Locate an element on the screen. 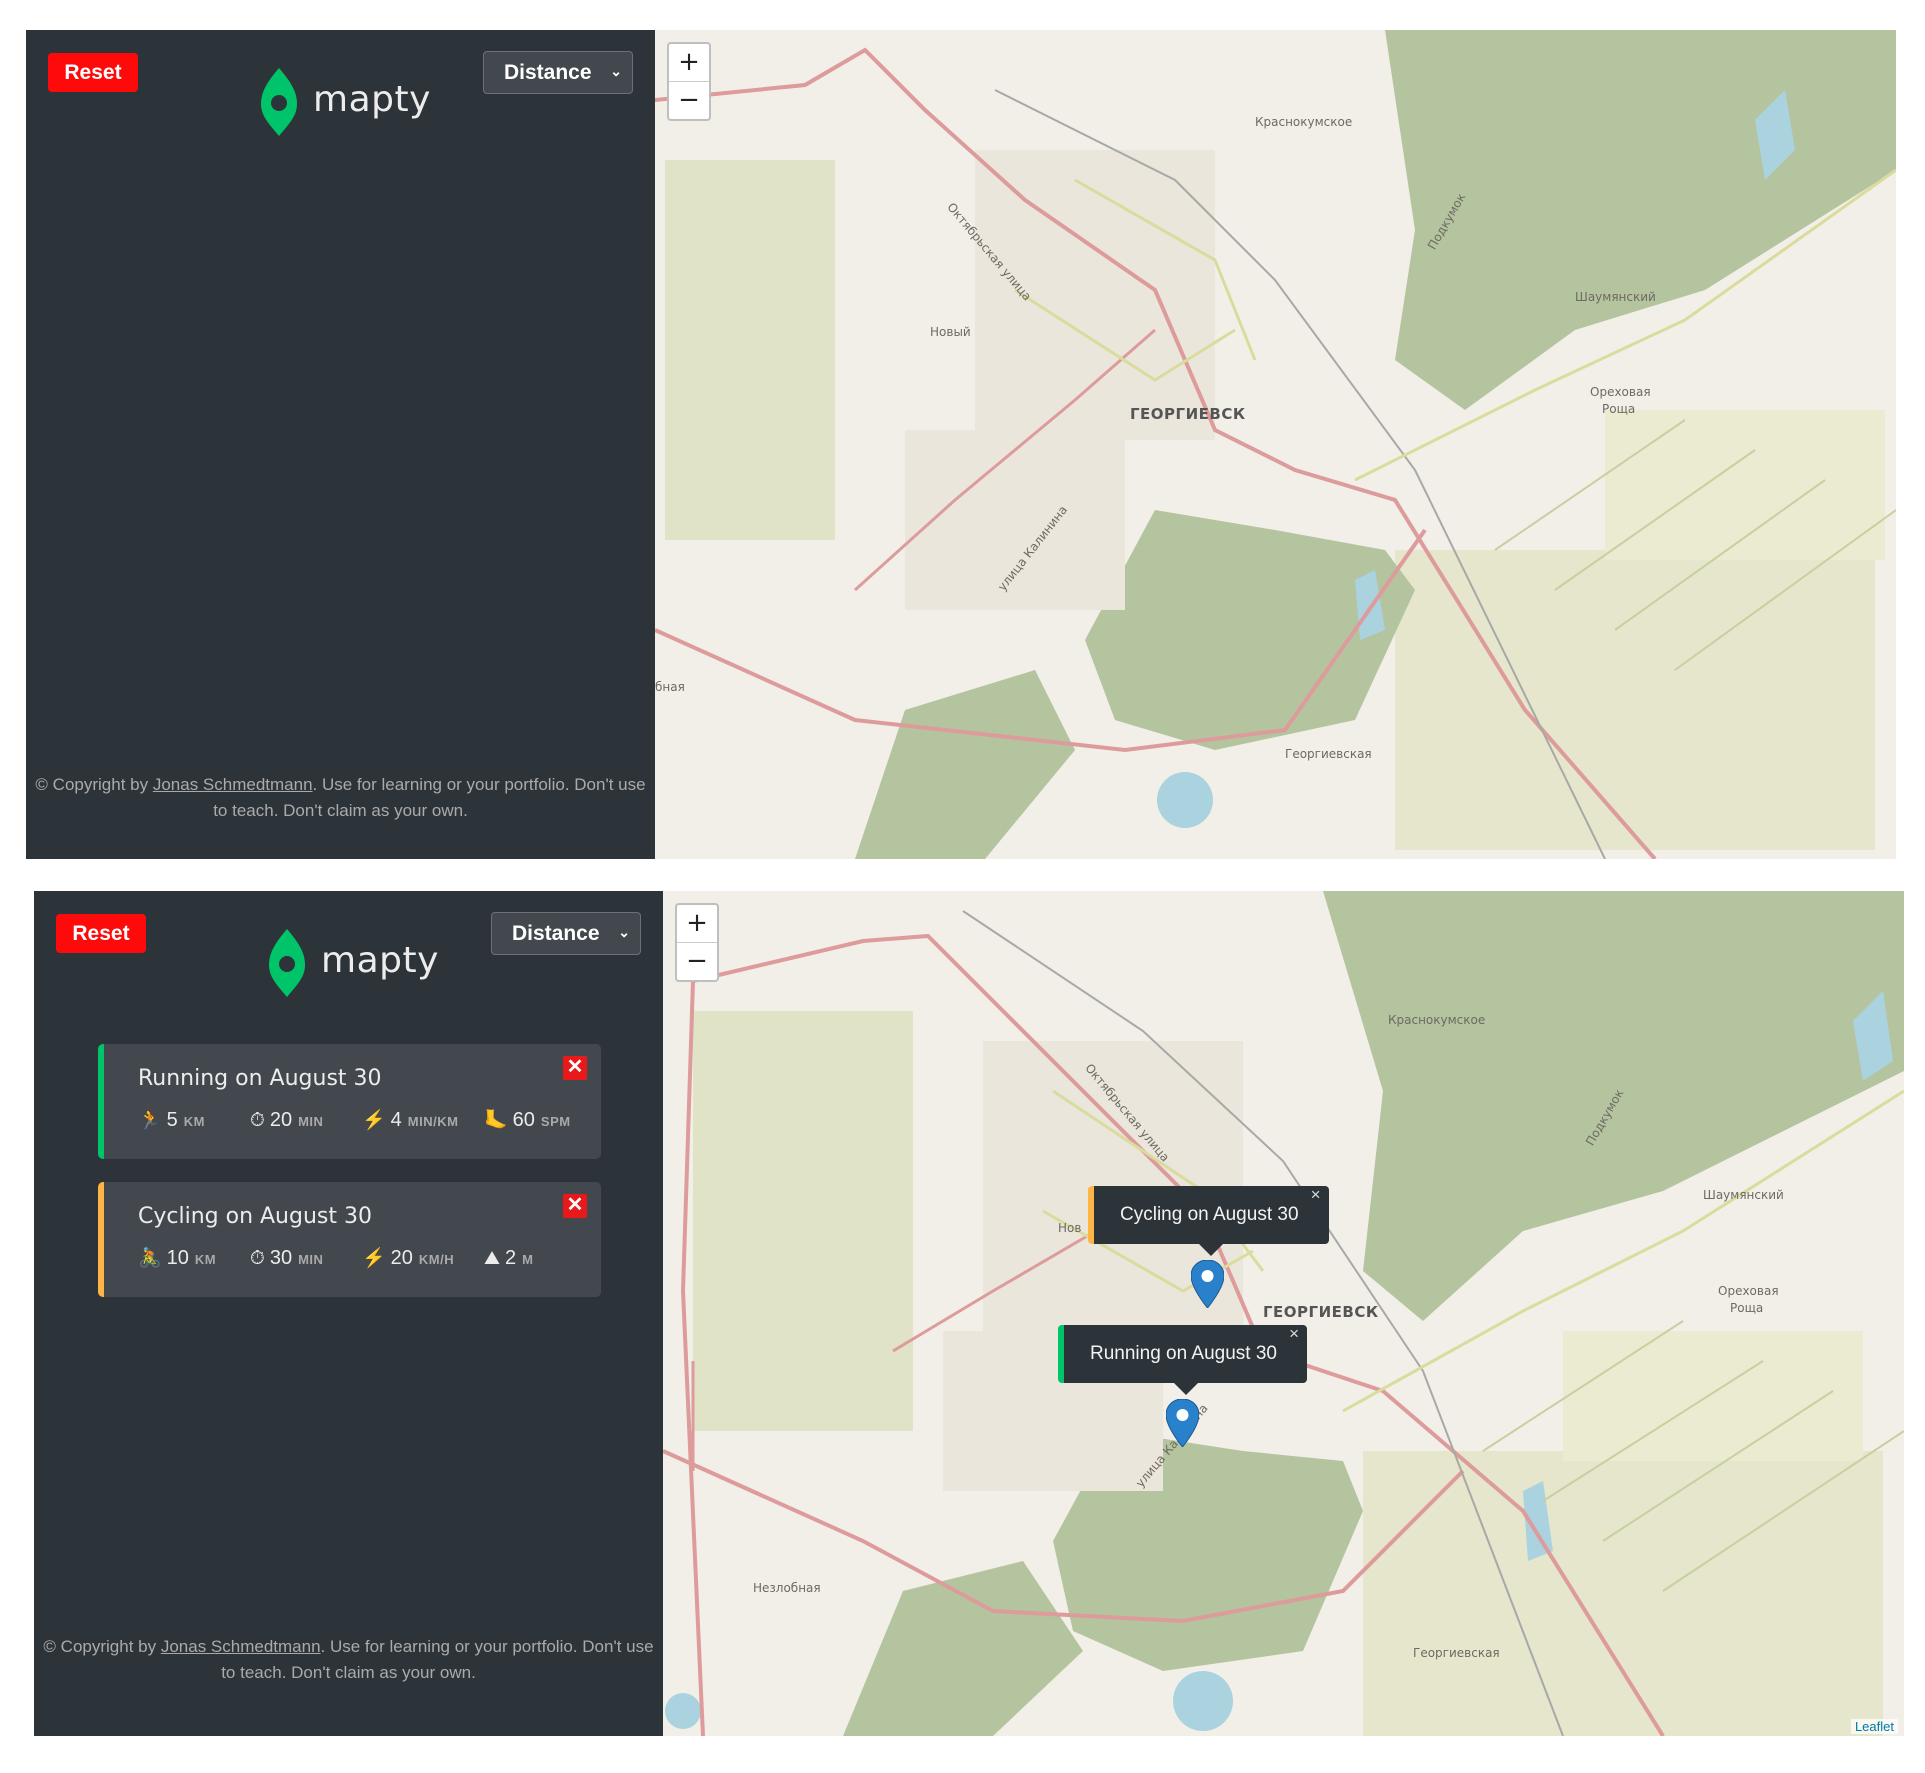  workout-detail-distance: 🚴 10 KM is located at coordinates (194, 1258).